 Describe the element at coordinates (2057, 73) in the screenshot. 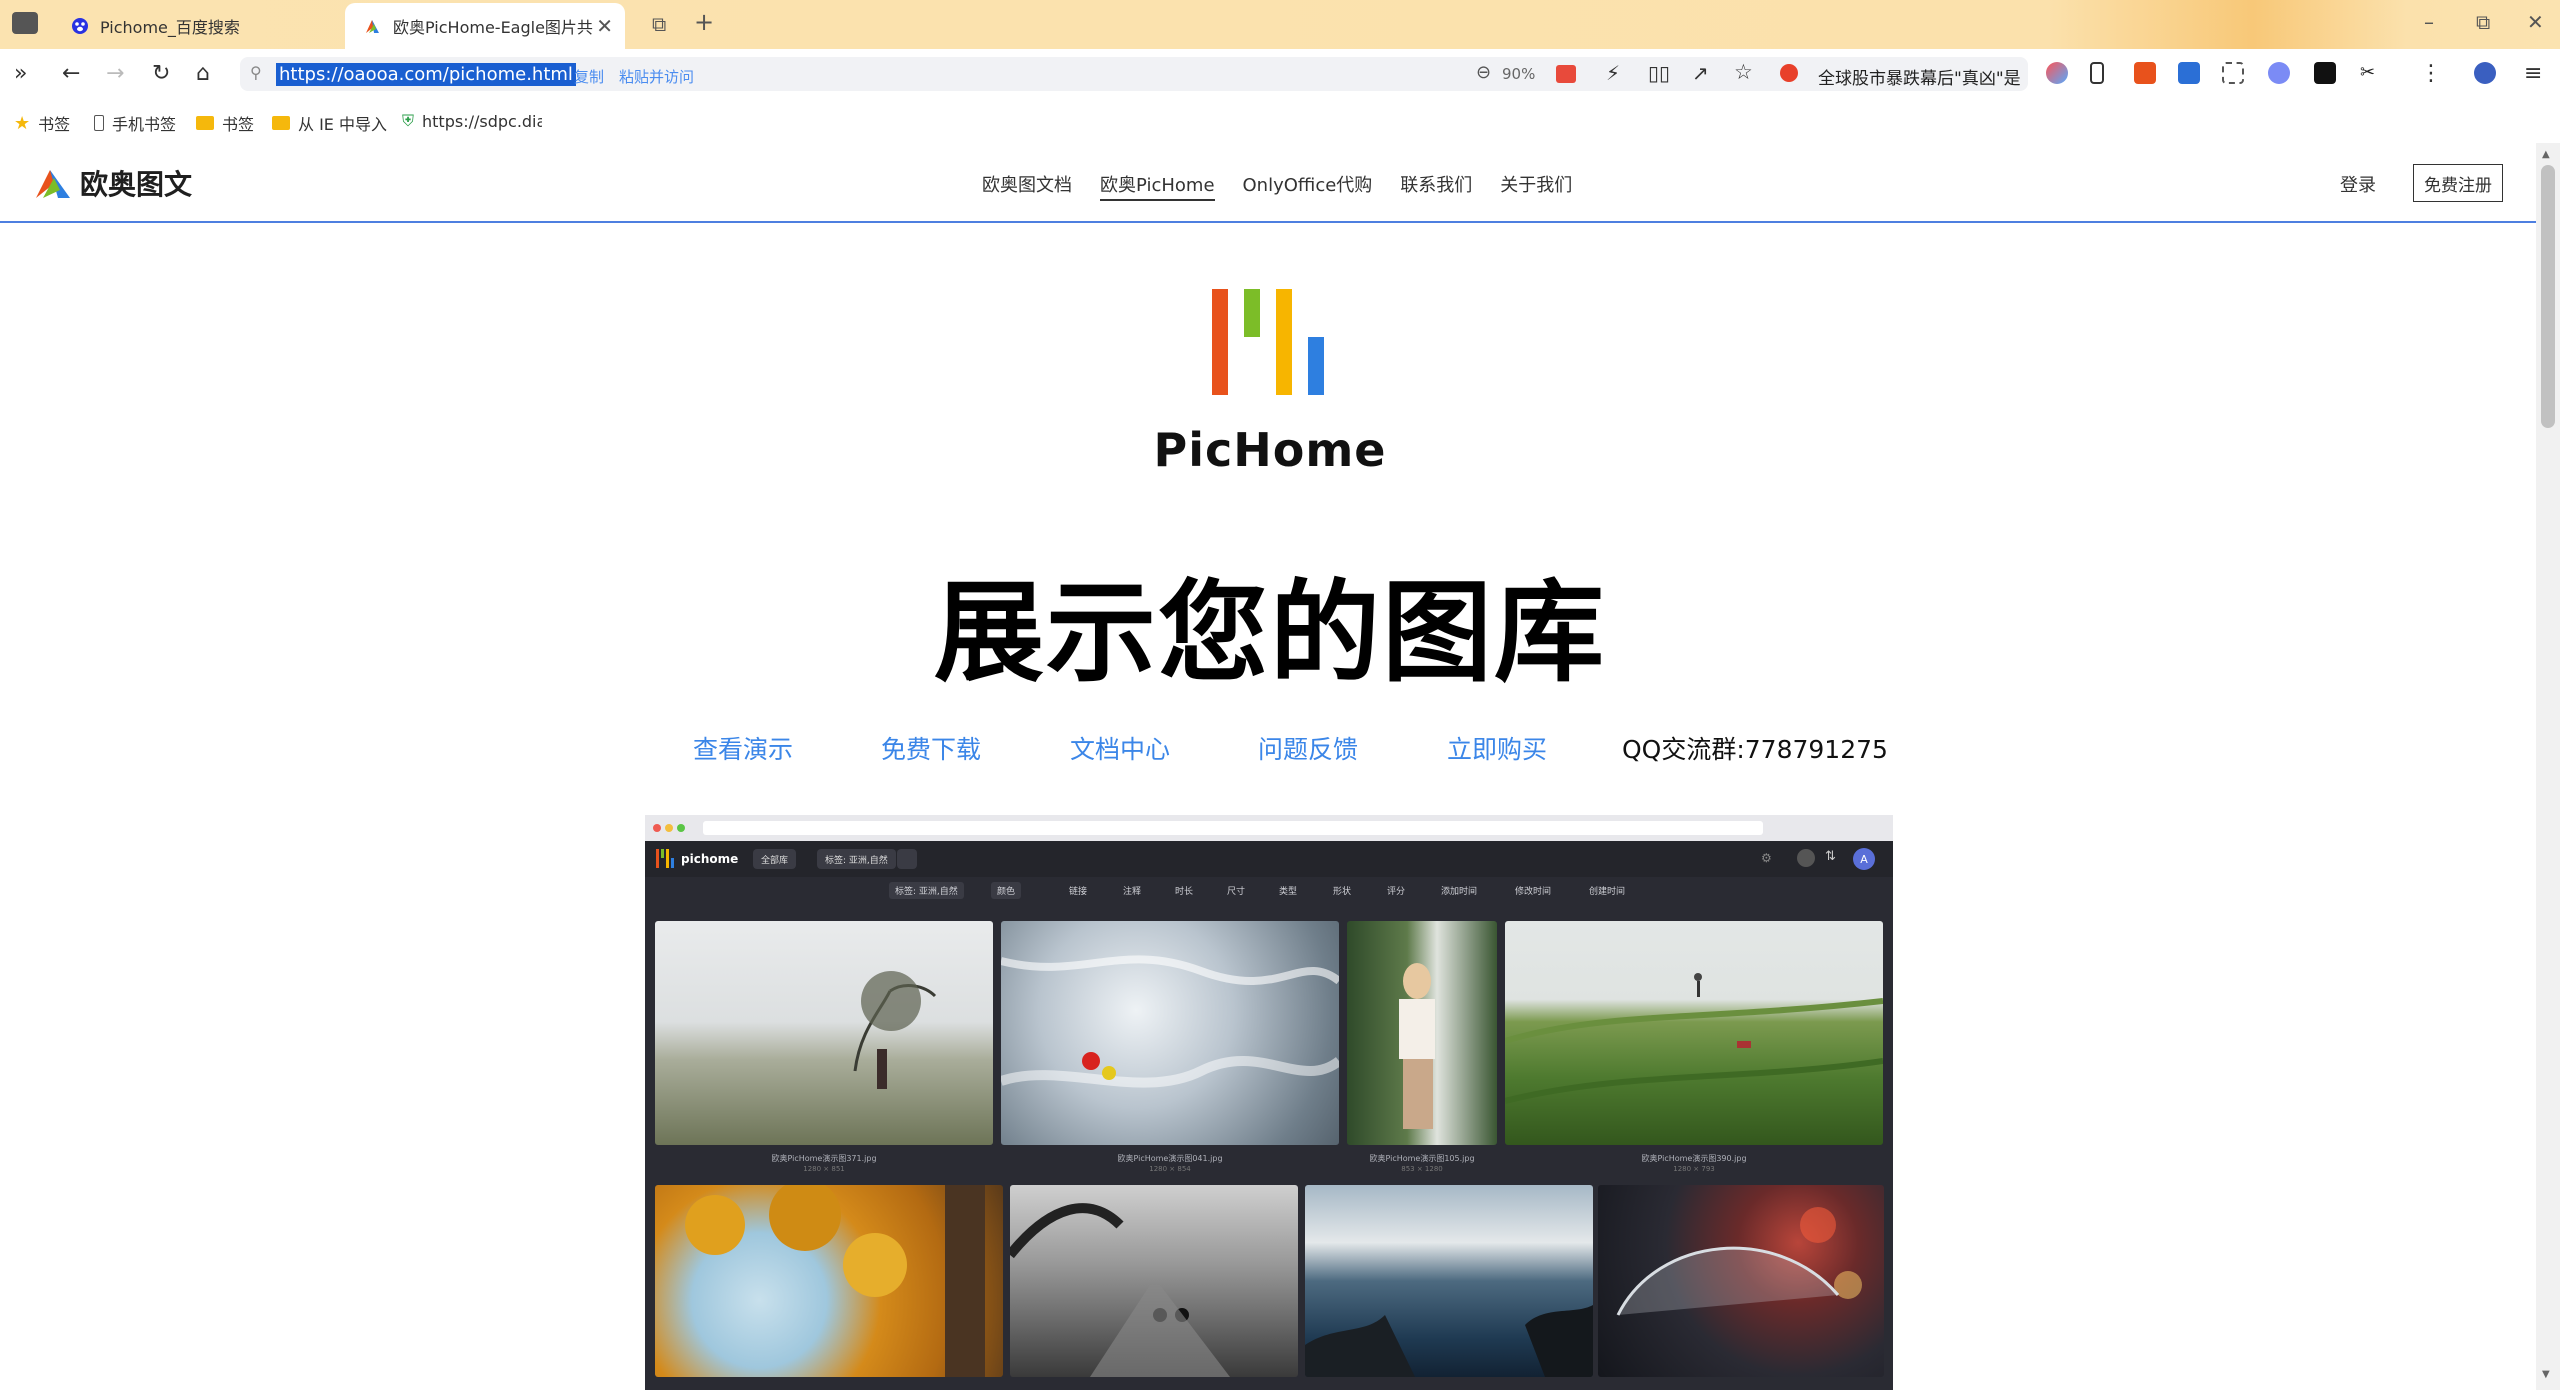

I see `ai-assistant-icon` at that location.